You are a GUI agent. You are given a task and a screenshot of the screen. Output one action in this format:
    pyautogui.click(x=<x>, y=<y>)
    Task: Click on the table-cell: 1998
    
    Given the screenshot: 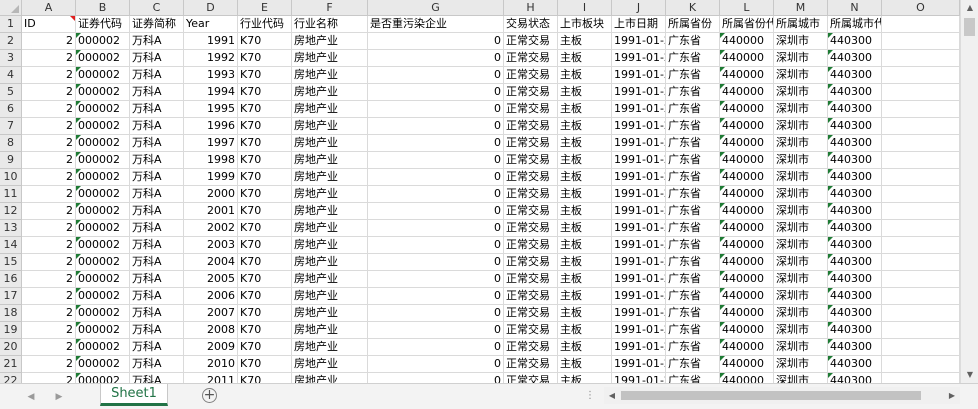 What is the action you would take?
    pyautogui.click(x=211, y=160)
    